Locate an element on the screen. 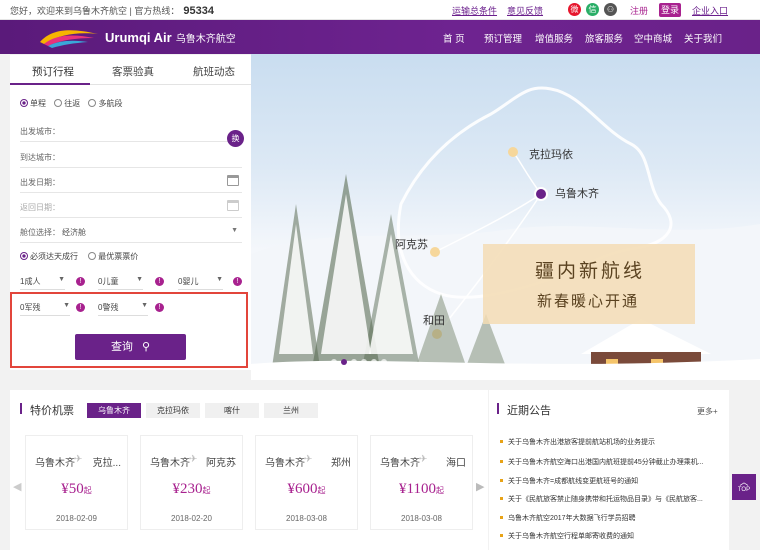  field-label: 出发城市： is located at coordinates (40, 131).